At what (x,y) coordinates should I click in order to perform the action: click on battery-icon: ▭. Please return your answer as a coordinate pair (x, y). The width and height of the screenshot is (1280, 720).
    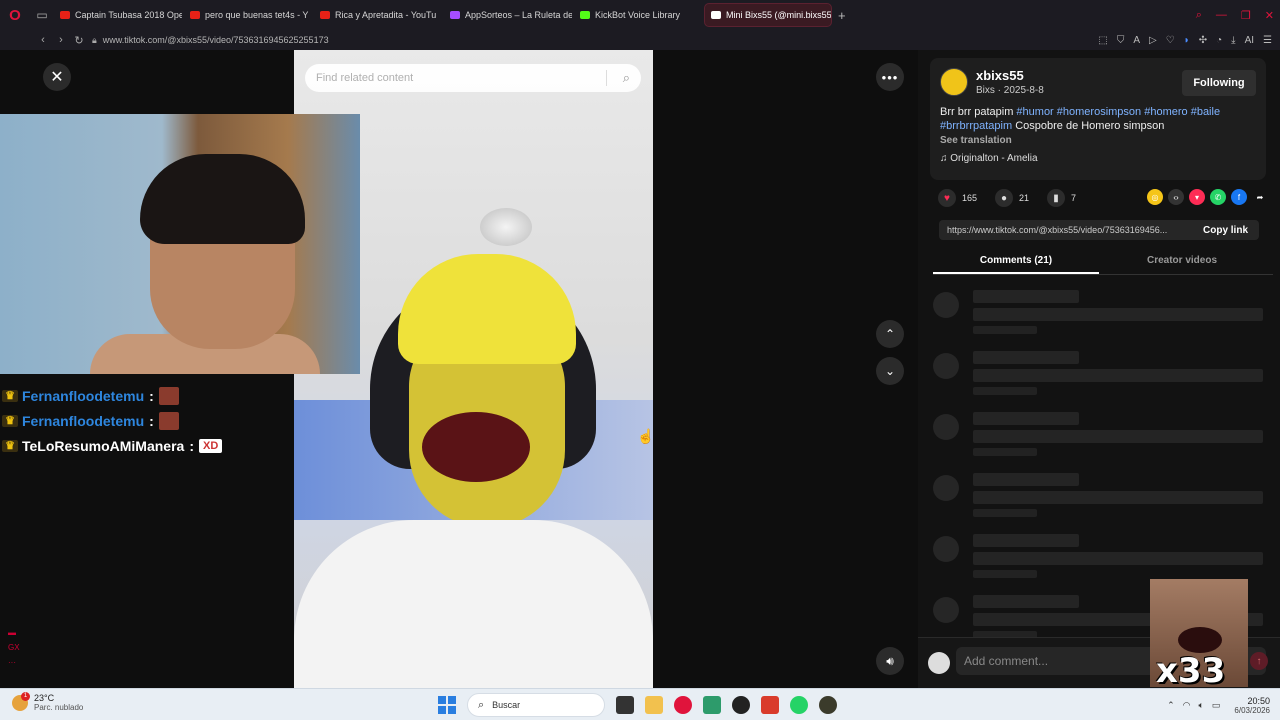
    Looking at the image, I should click on (1216, 705).